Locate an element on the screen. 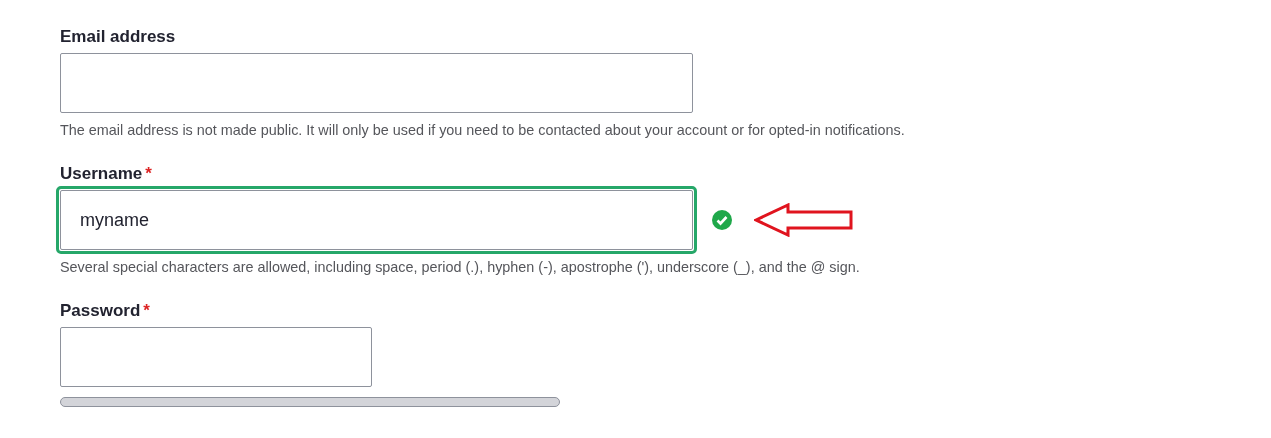 Image resolution: width=1271 pixels, height=438 pixels. arrow-icon is located at coordinates (804, 220).